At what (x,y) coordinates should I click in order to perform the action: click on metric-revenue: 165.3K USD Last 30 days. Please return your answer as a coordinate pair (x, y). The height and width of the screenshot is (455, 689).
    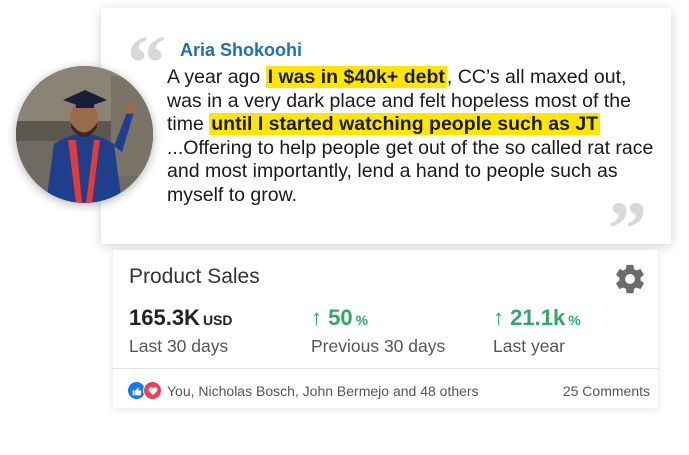
    Looking at the image, I should click on (181, 331).